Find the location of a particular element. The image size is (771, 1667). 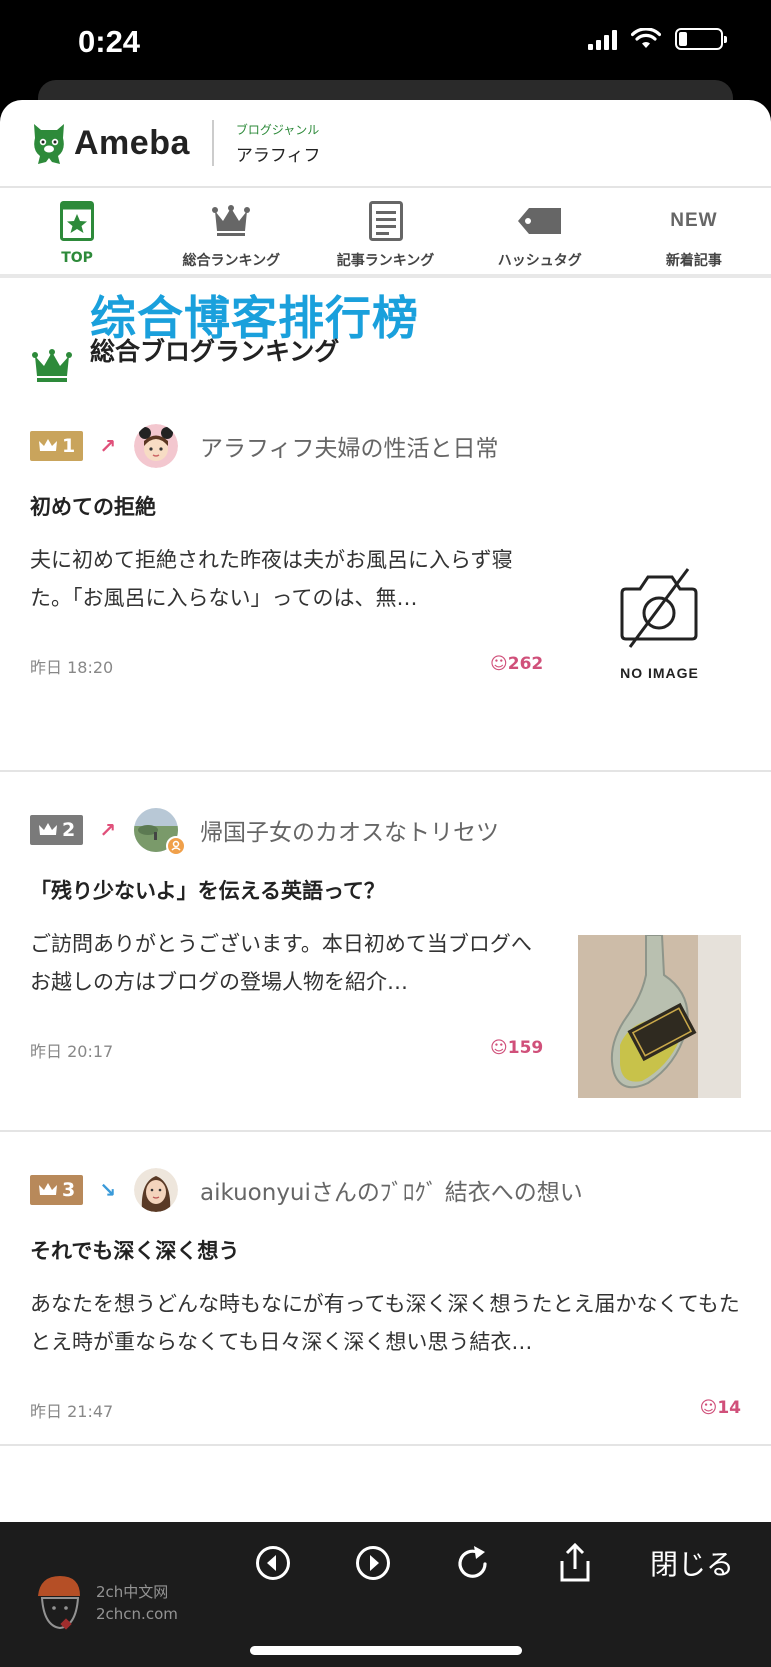

forward-button is located at coordinates (373, 1563).